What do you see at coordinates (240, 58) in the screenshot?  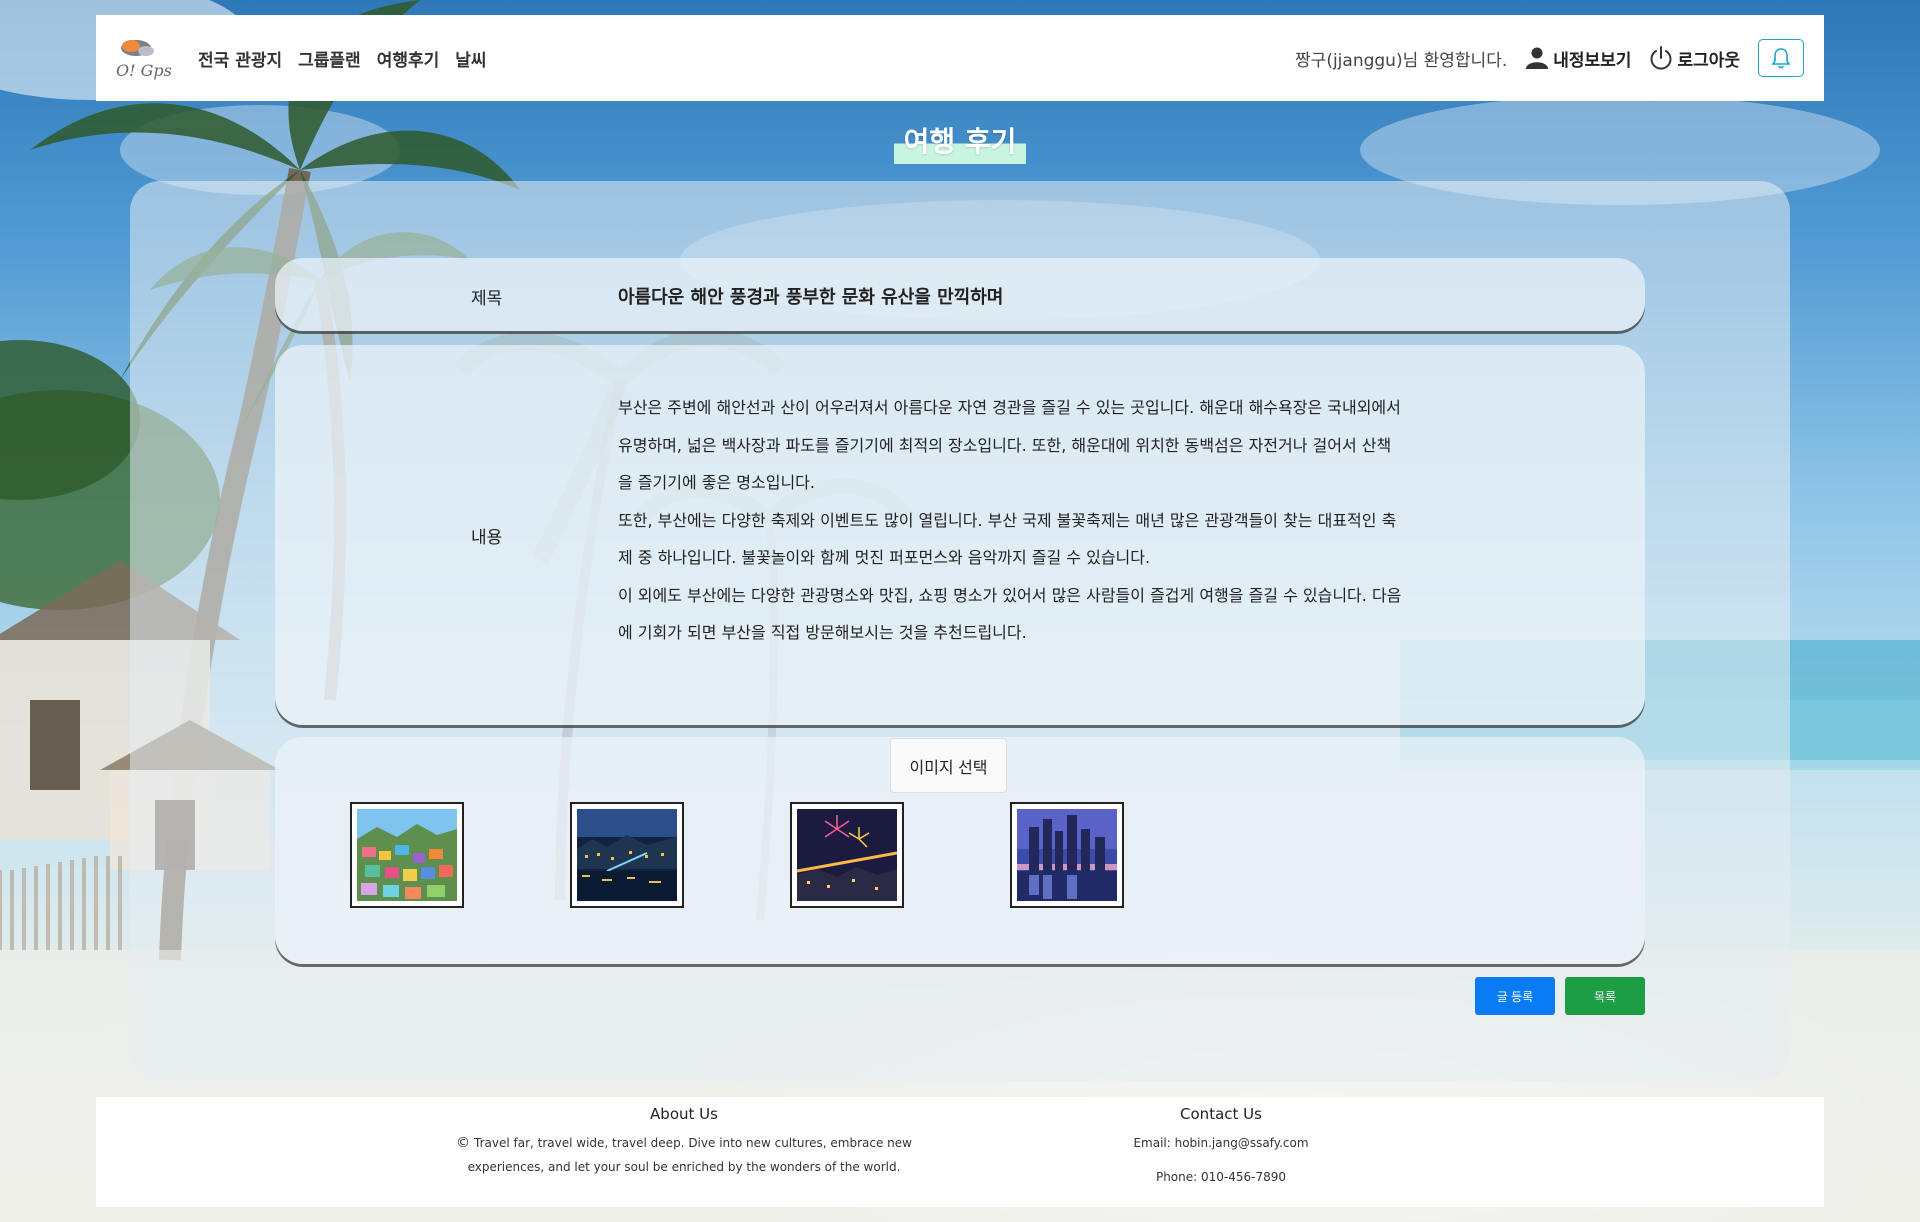 I see `nav-attractions: 전국 관광지` at bounding box center [240, 58].